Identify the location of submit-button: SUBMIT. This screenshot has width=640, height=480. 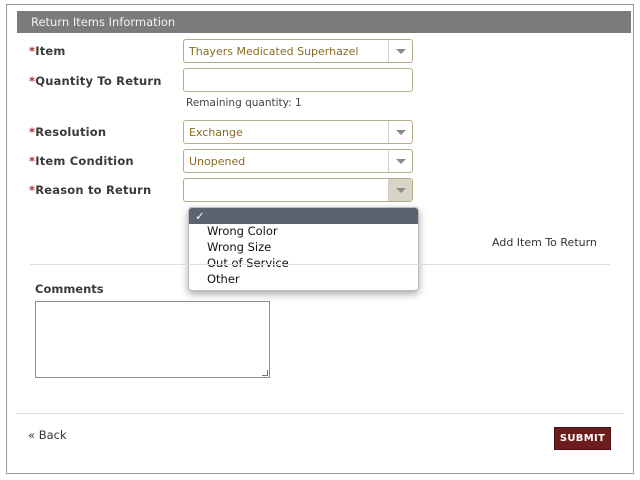
(582, 438).